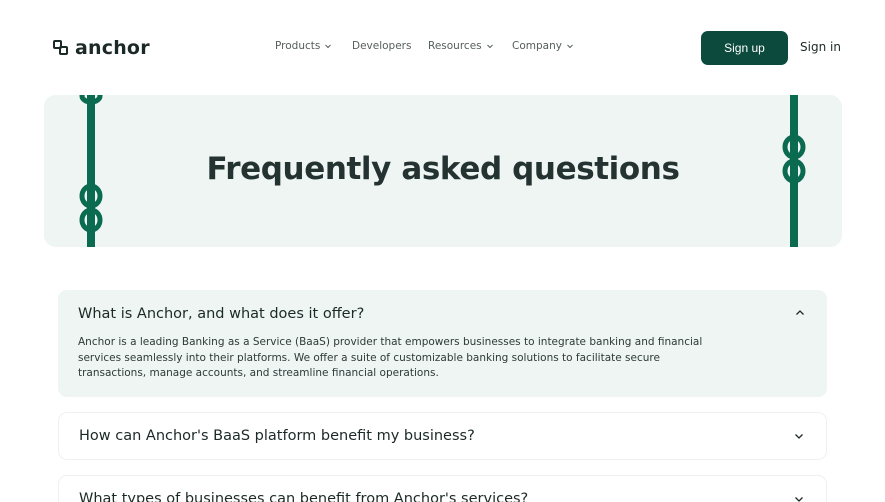 This screenshot has width=885, height=502. I want to click on brand-name: anchor, so click(112, 48).